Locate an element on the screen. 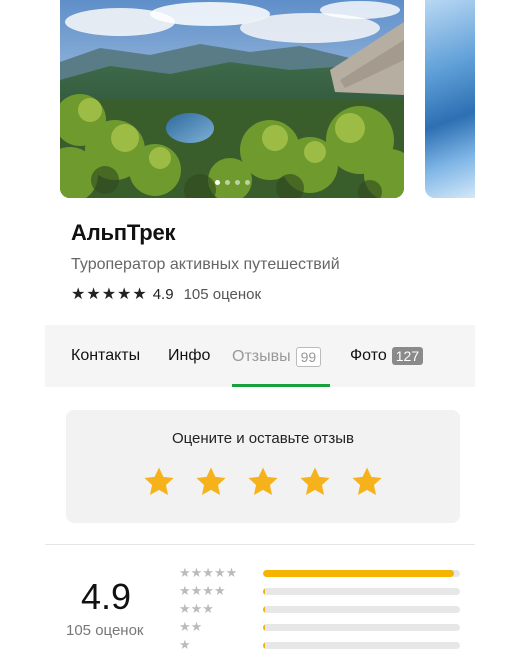 The width and height of the screenshot is (520, 650). rate-star-4-icon is located at coordinates (315, 482).